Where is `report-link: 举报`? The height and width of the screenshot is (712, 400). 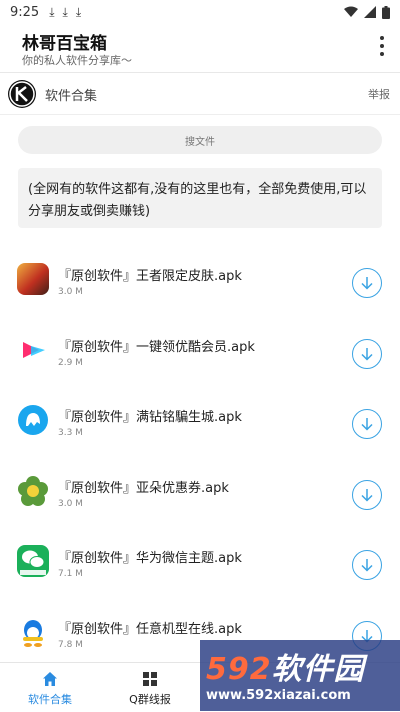 report-link: 举报 is located at coordinates (379, 94).